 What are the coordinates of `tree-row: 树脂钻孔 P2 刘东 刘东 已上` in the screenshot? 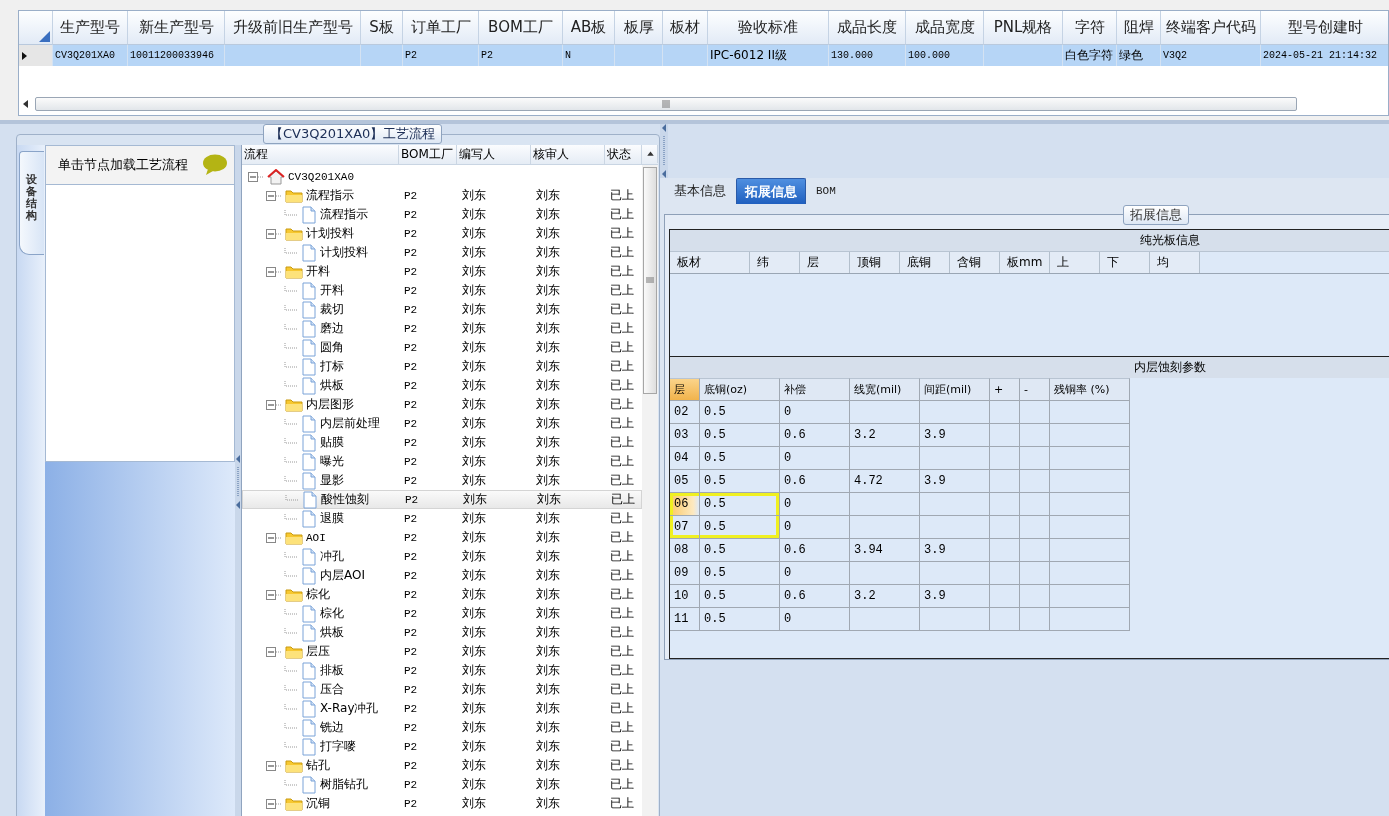 It's located at (442, 784).